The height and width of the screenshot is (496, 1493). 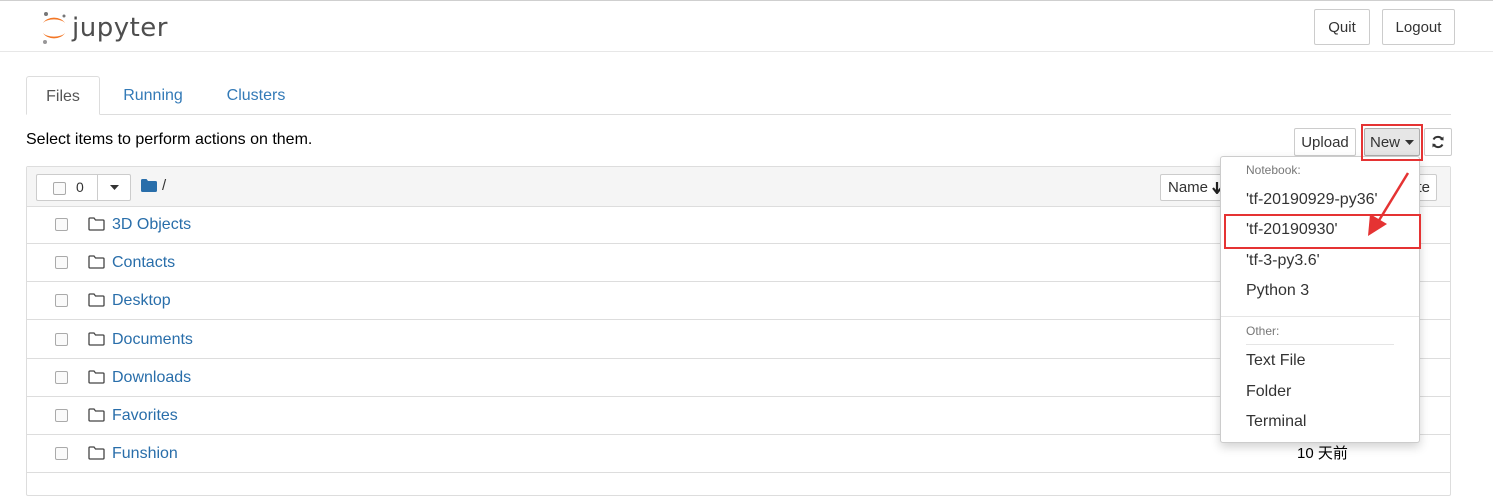 What do you see at coordinates (1418, 27) in the screenshot?
I see `logout-button: Logout` at bounding box center [1418, 27].